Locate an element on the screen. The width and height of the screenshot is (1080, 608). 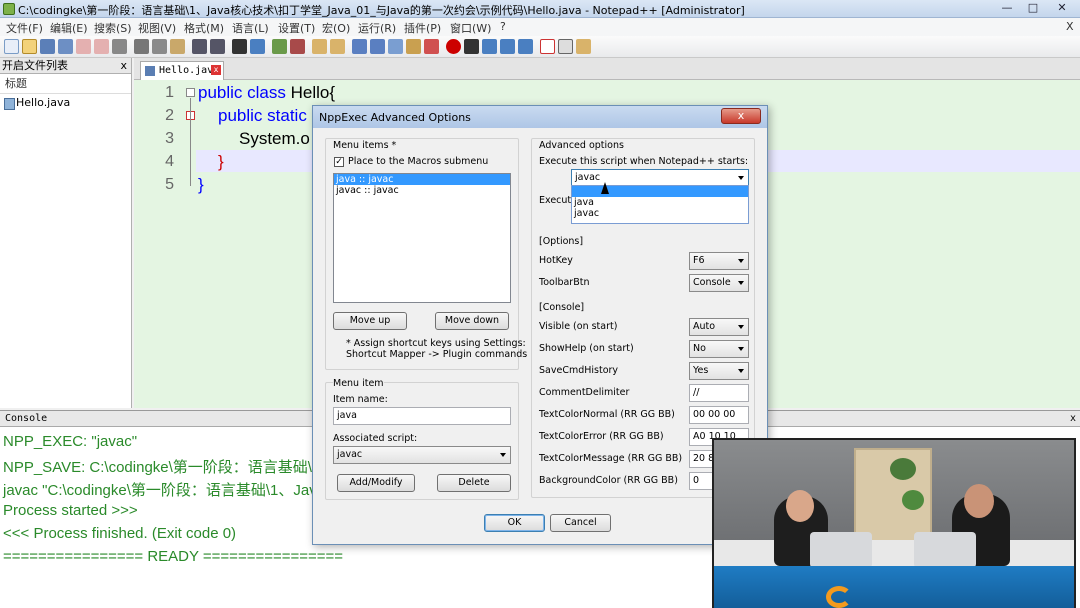
menu-file: 文件(F) is located at coordinates (24, 28).